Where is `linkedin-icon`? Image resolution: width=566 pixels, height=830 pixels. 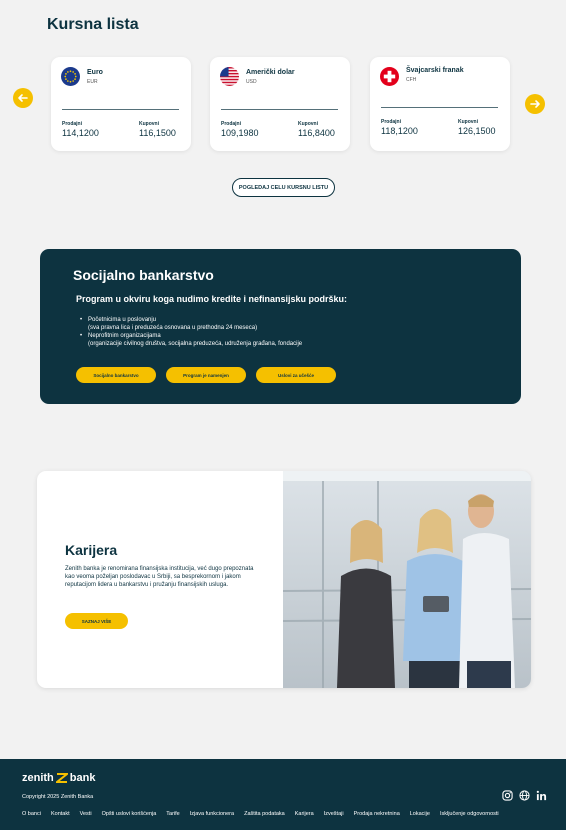
linkedin-icon is located at coordinates (541, 795).